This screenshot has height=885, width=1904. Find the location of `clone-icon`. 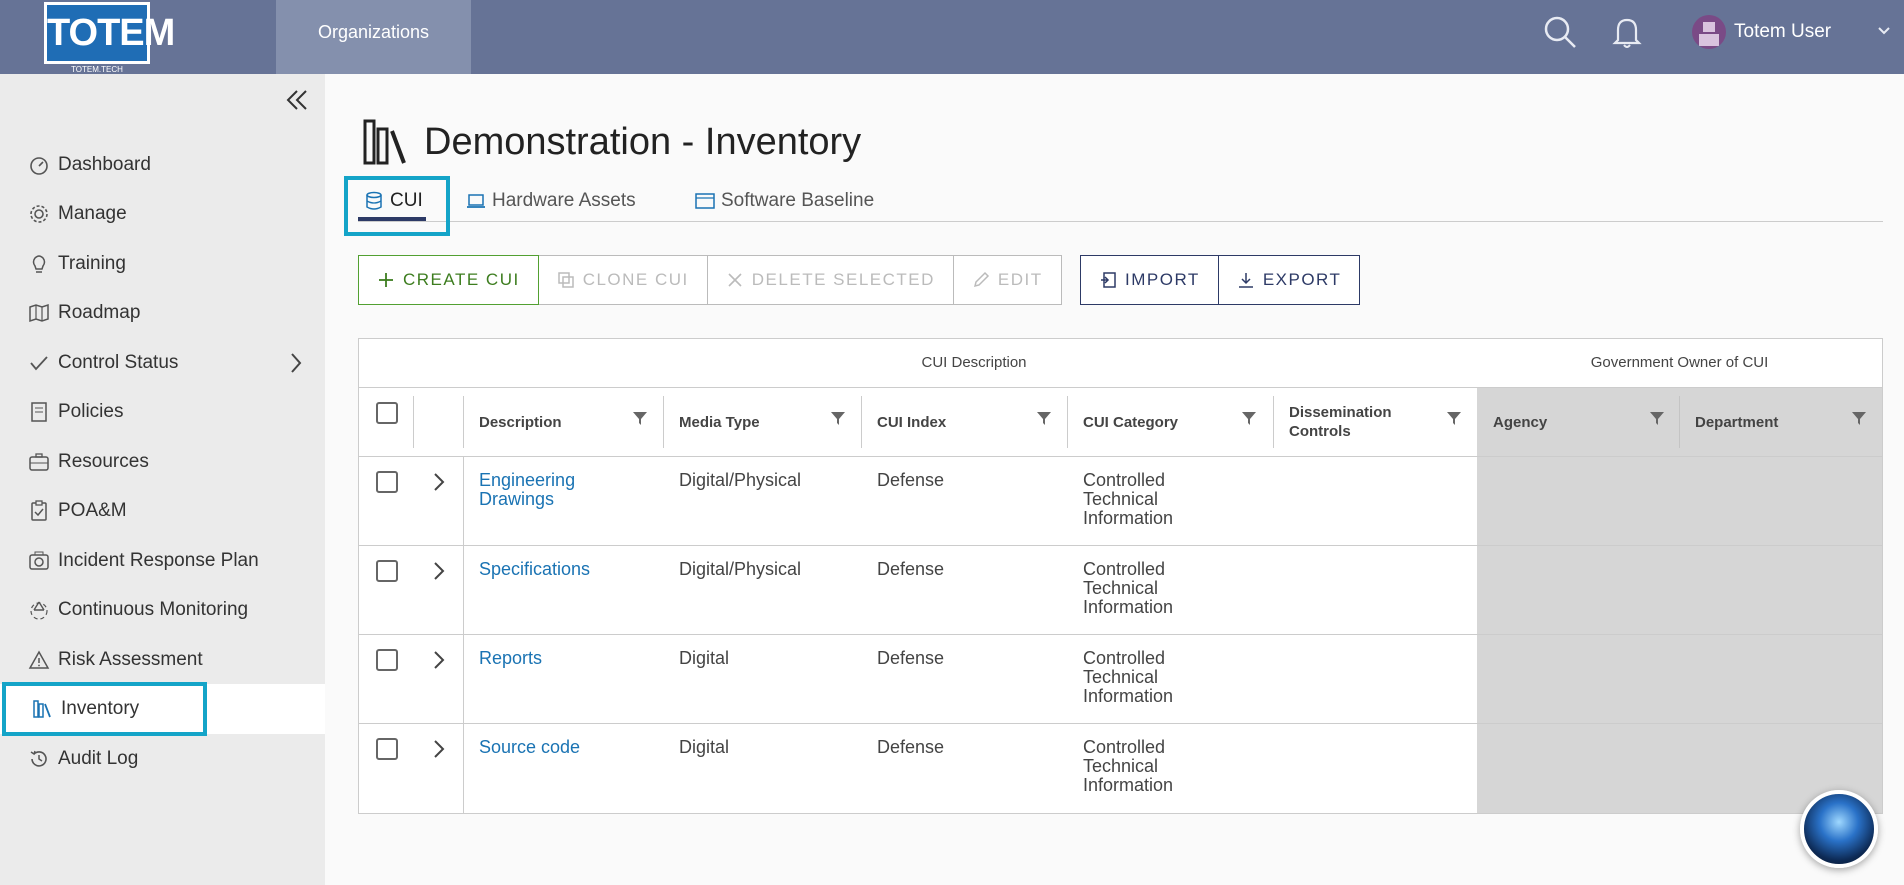

clone-icon is located at coordinates (565, 280).